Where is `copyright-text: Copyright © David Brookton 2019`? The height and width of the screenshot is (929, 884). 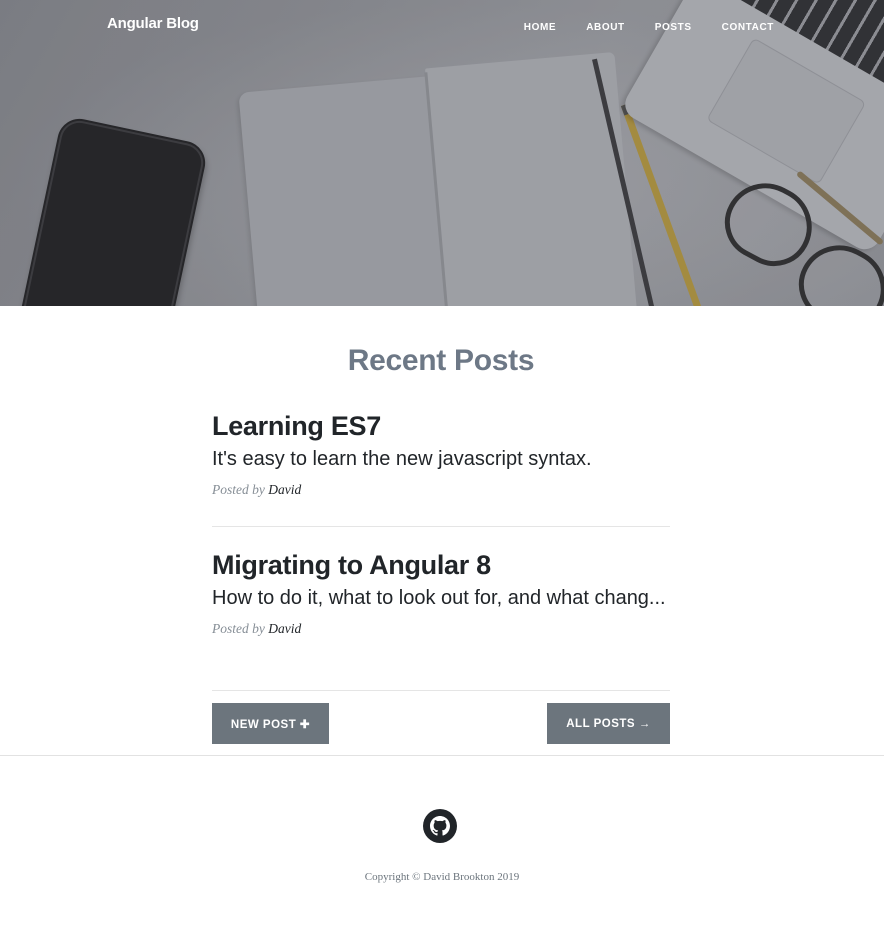
copyright-text: Copyright © David Brookton 2019 is located at coordinates (442, 877).